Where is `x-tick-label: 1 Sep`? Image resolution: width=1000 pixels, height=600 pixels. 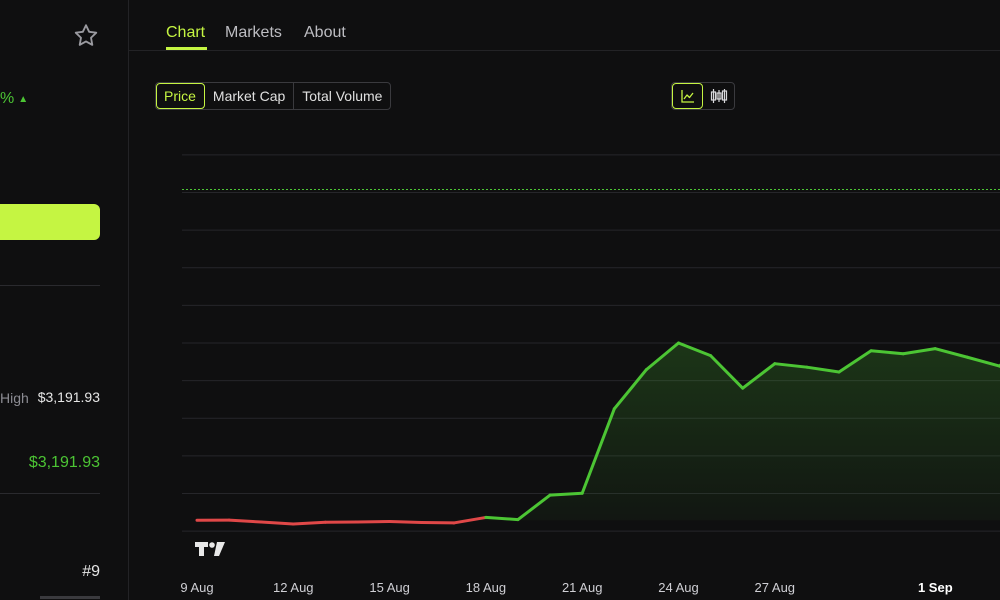 x-tick-label: 1 Sep is located at coordinates (935, 587).